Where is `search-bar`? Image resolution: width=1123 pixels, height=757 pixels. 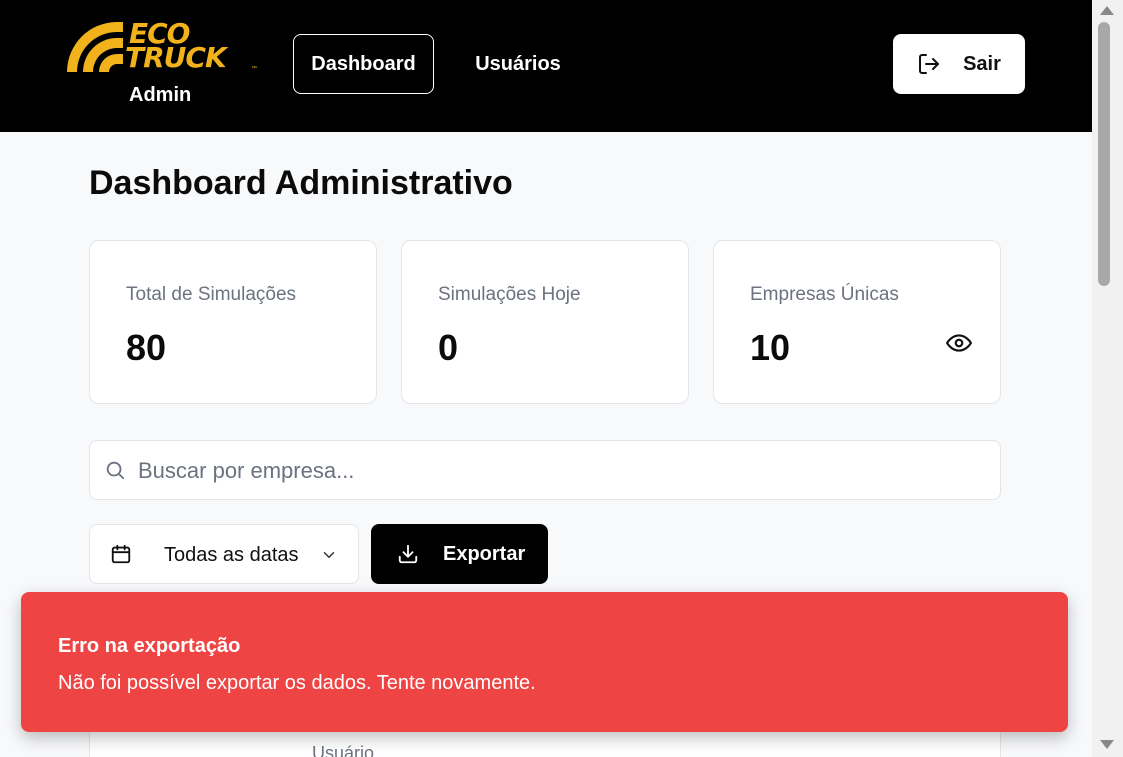
search-bar is located at coordinates (545, 470).